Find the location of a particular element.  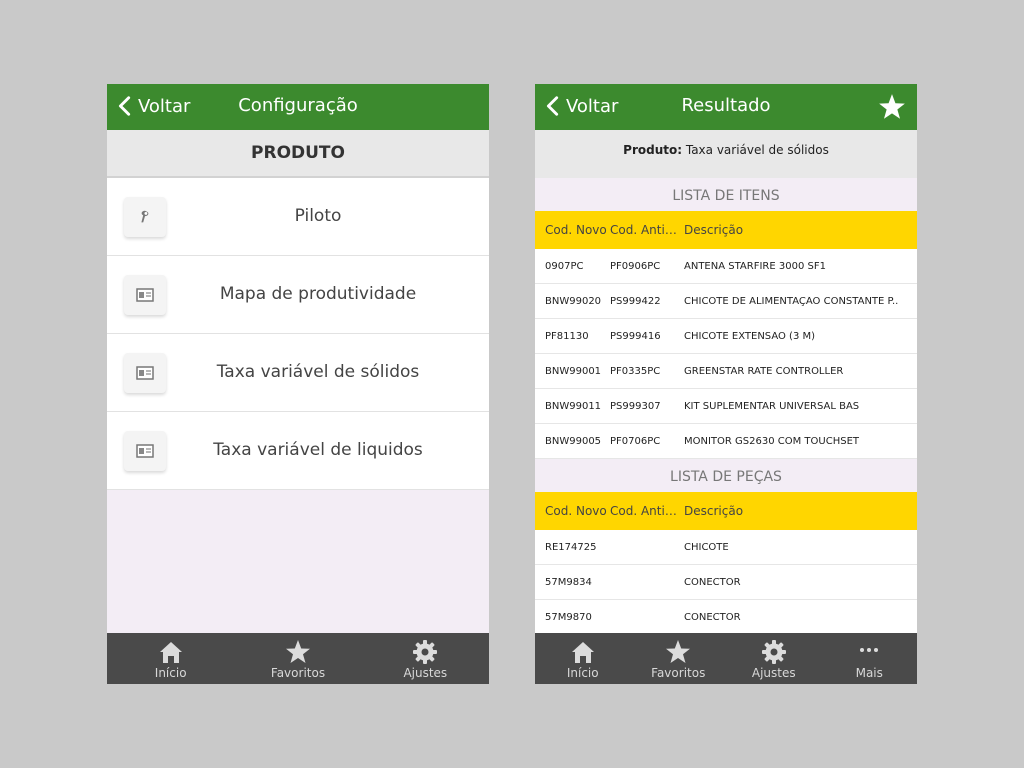

cell-new-code: 0907PC is located at coordinates (564, 266).